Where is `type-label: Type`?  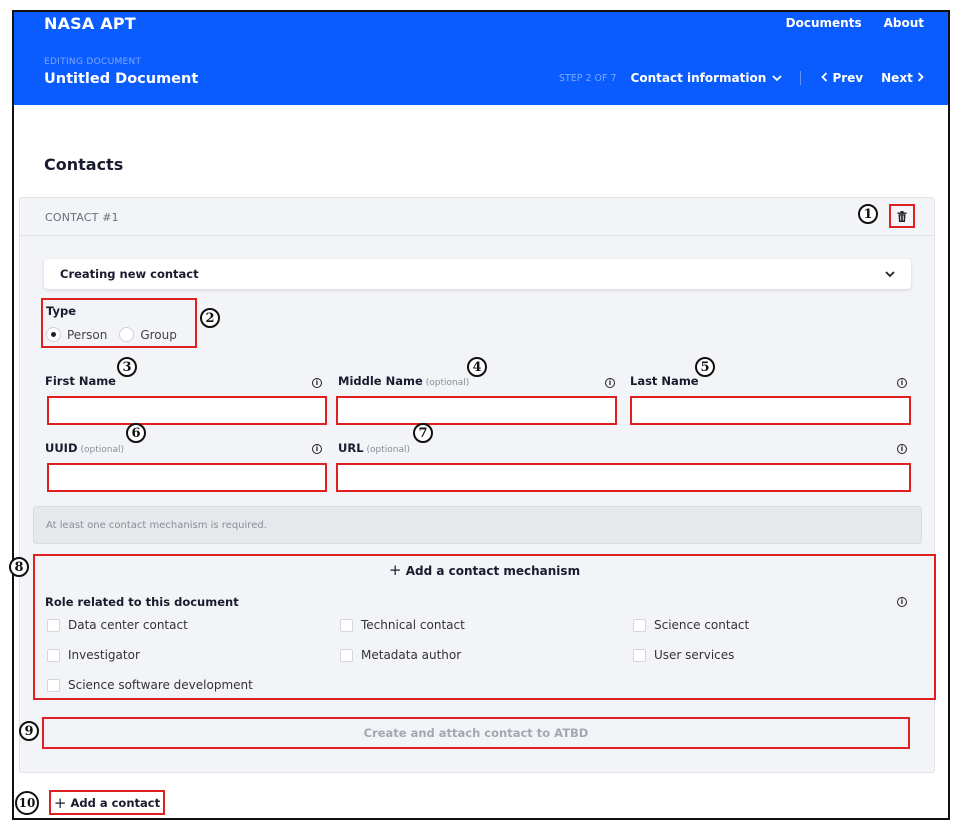 type-label: Type is located at coordinates (61, 311).